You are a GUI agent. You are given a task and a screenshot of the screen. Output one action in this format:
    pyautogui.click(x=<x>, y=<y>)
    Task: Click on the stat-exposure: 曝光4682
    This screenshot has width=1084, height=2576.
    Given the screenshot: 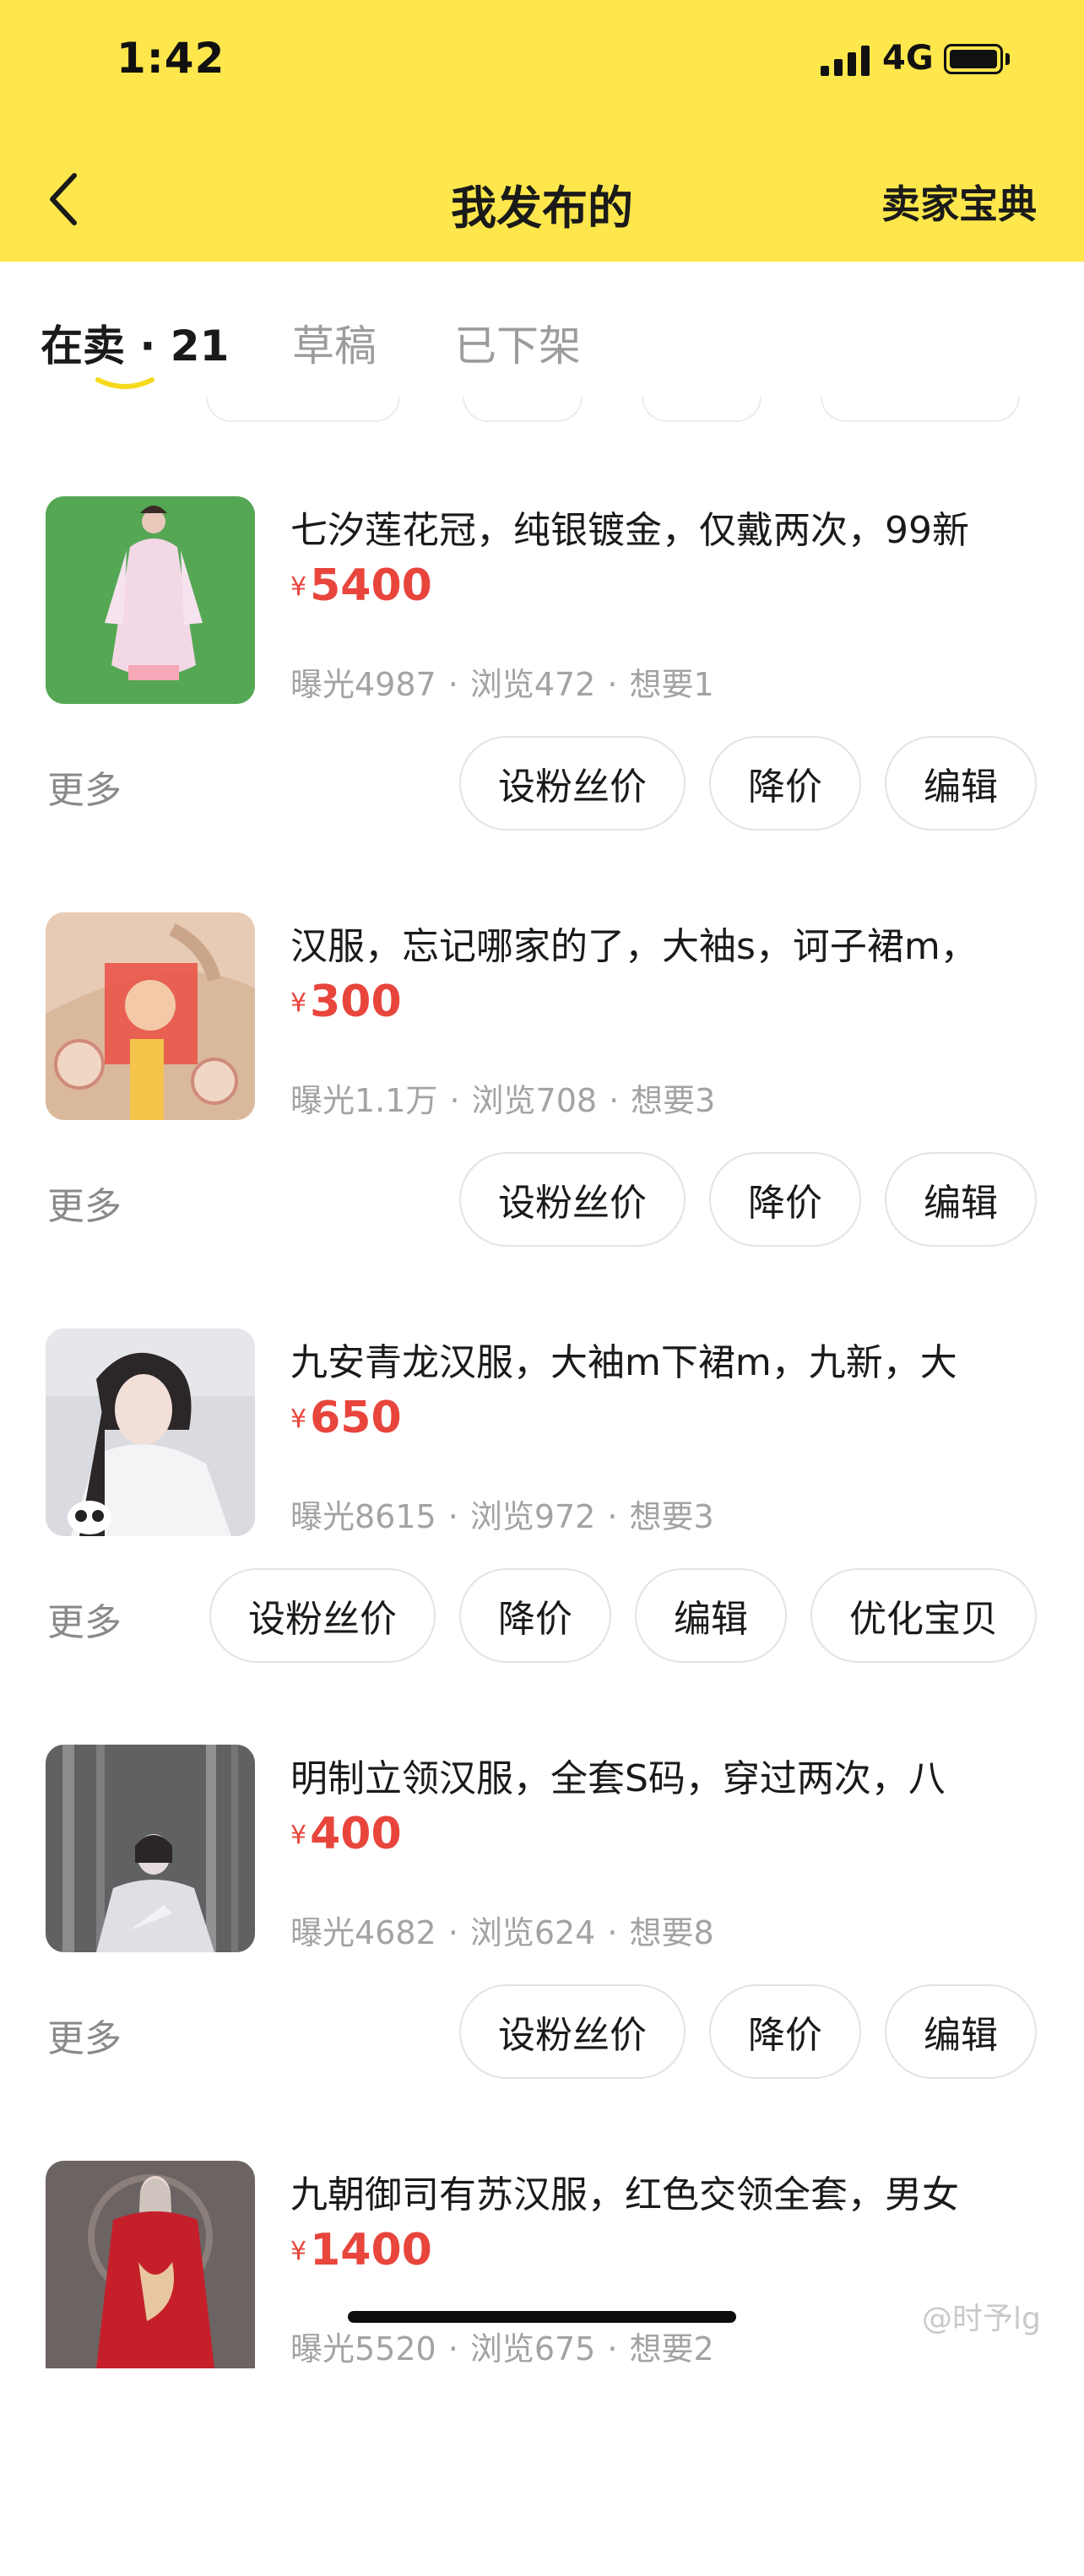 What is the action you would take?
    pyautogui.click(x=363, y=1932)
    